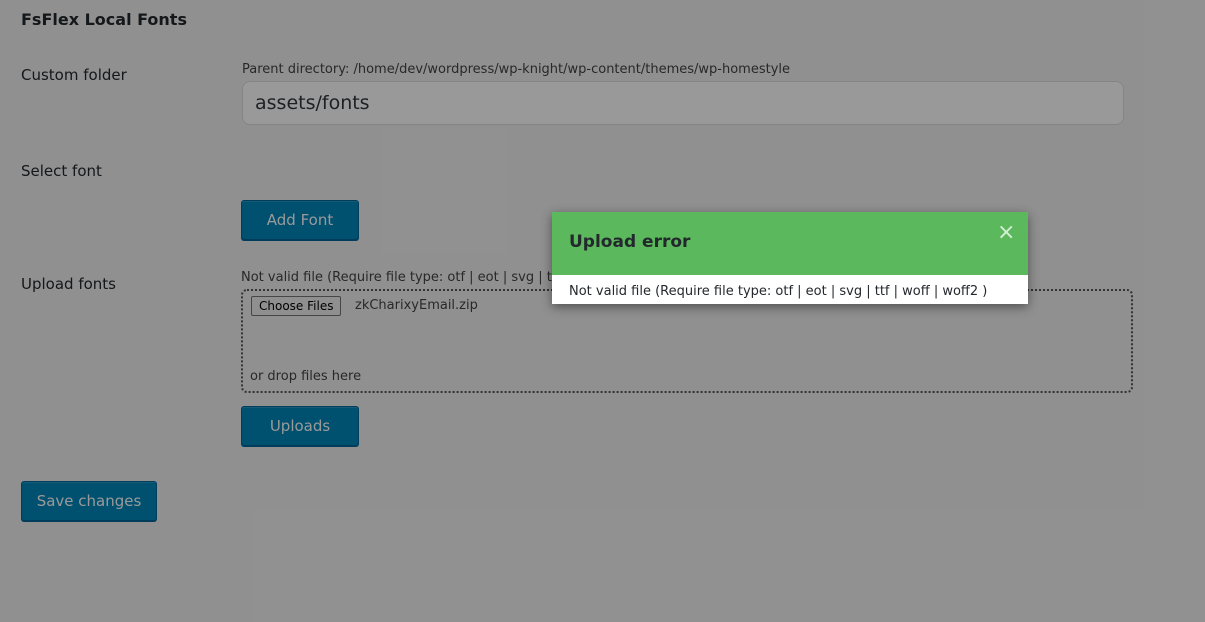  I want to click on dialog-header: Upload error ×, so click(790, 243).